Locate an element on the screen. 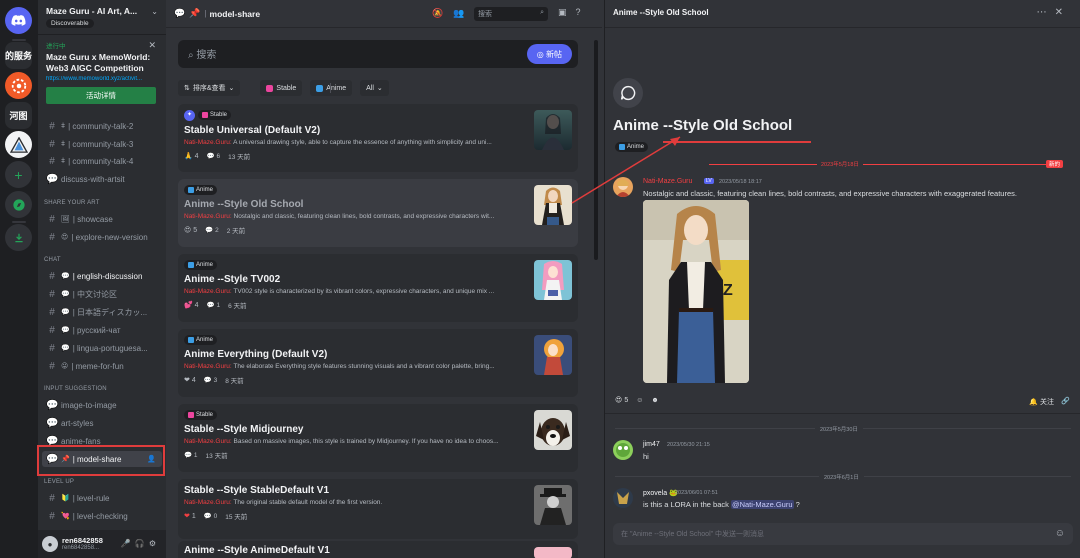  chevron-down-icon: ⌄ is located at coordinates (154, 11).